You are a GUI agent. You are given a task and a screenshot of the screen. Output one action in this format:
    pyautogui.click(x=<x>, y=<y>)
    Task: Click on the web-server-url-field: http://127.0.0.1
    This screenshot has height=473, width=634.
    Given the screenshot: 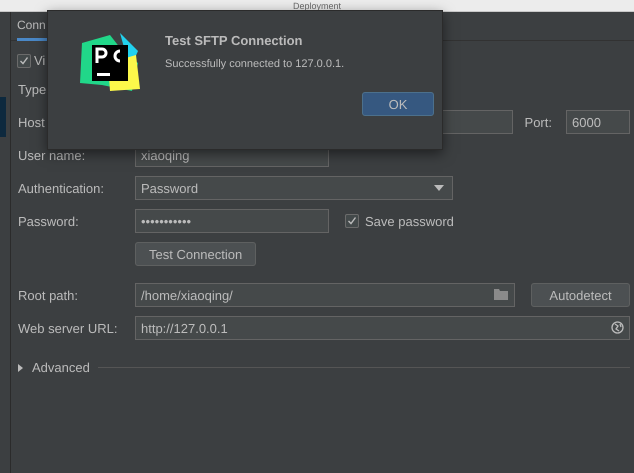 What is the action you would take?
    pyautogui.click(x=382, y=328)
    